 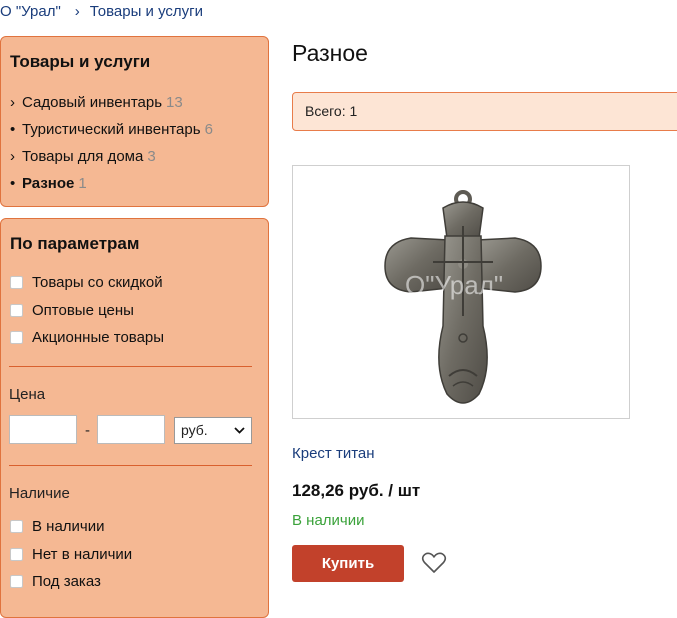 I want to click on price-to-input, so click(x=131, y=429).